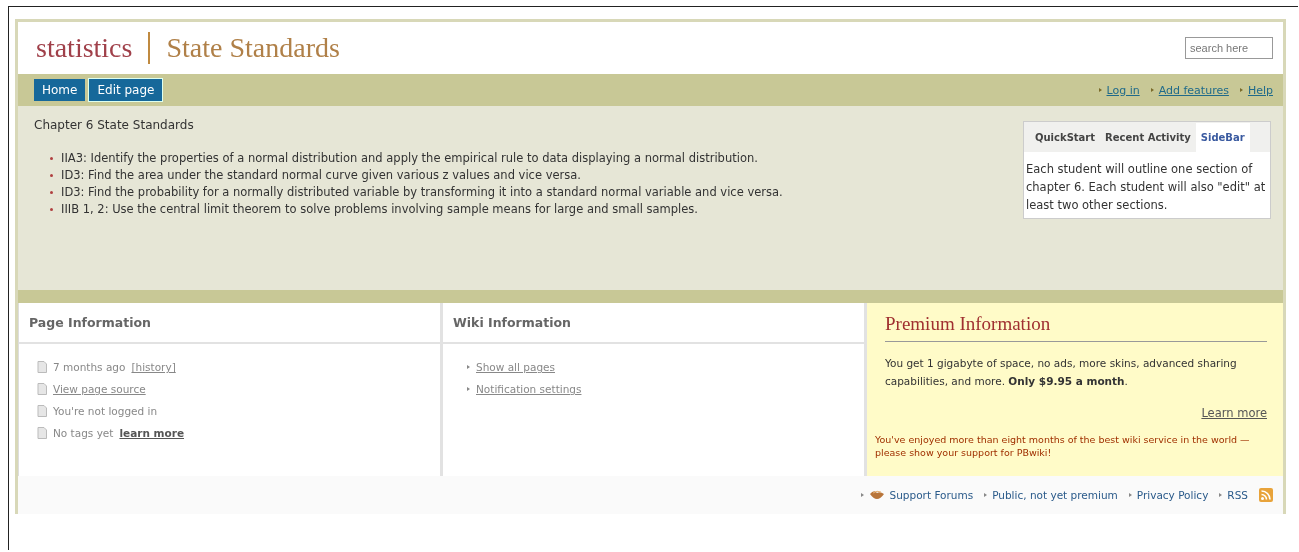 The height and width of the screenshot is (552, 1299). What do you see at coordinates (253, 48) in the screenshot?
I see `page-title: State Standards` at bounding box center [253, 48].